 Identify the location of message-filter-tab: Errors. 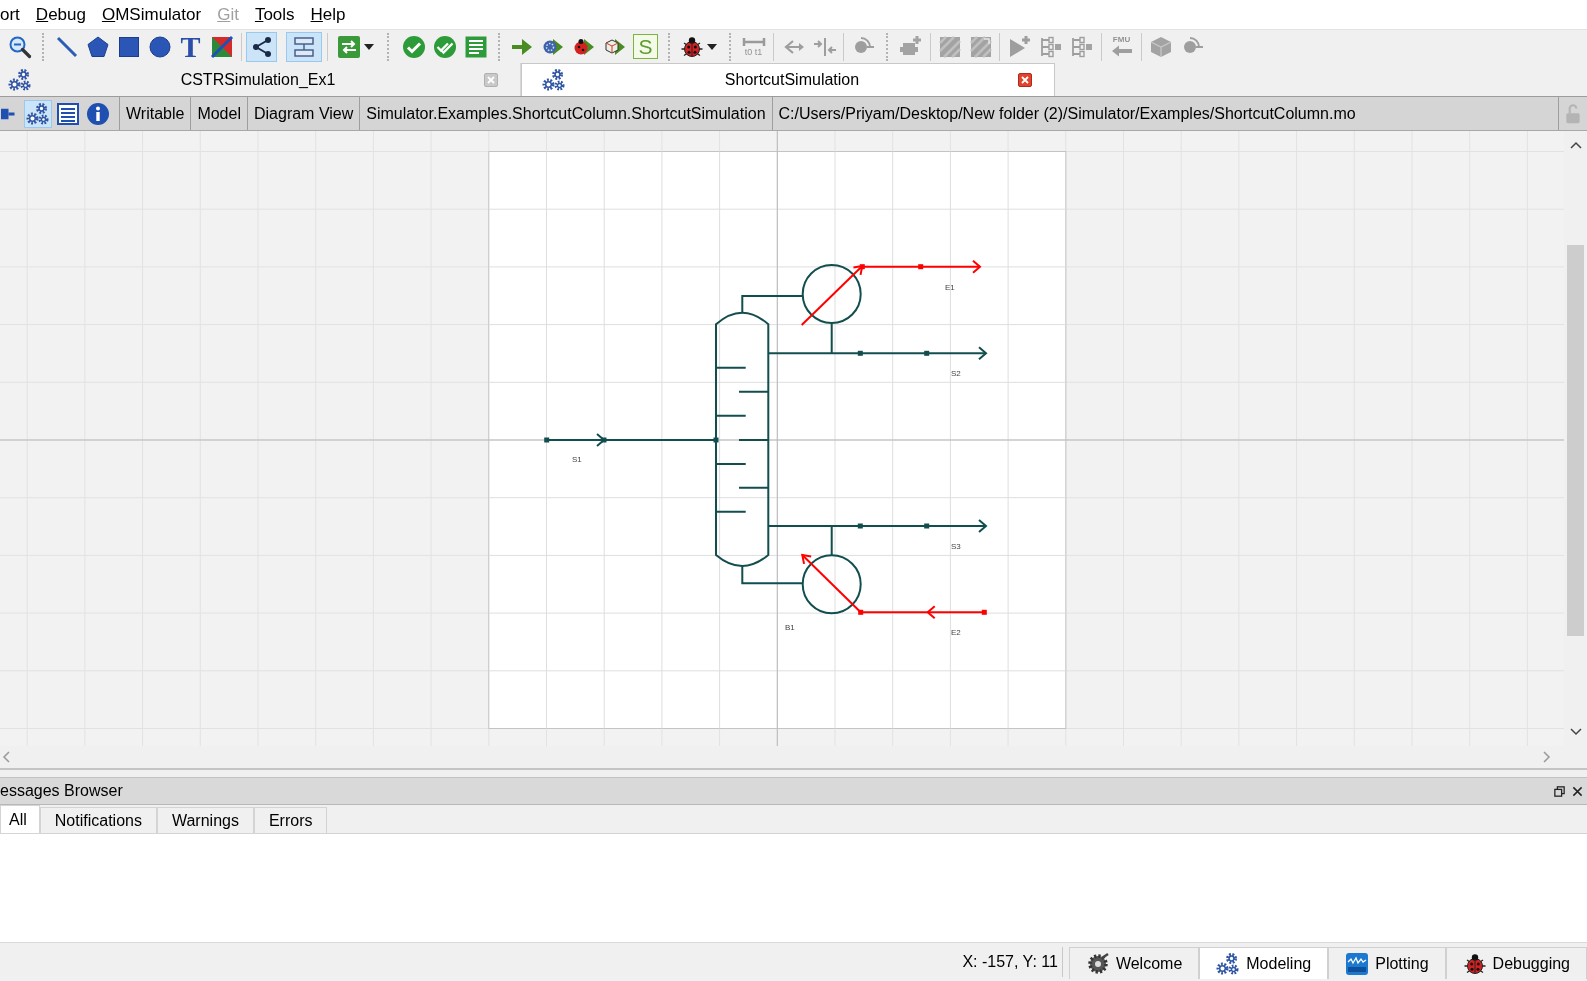
(290, 820).